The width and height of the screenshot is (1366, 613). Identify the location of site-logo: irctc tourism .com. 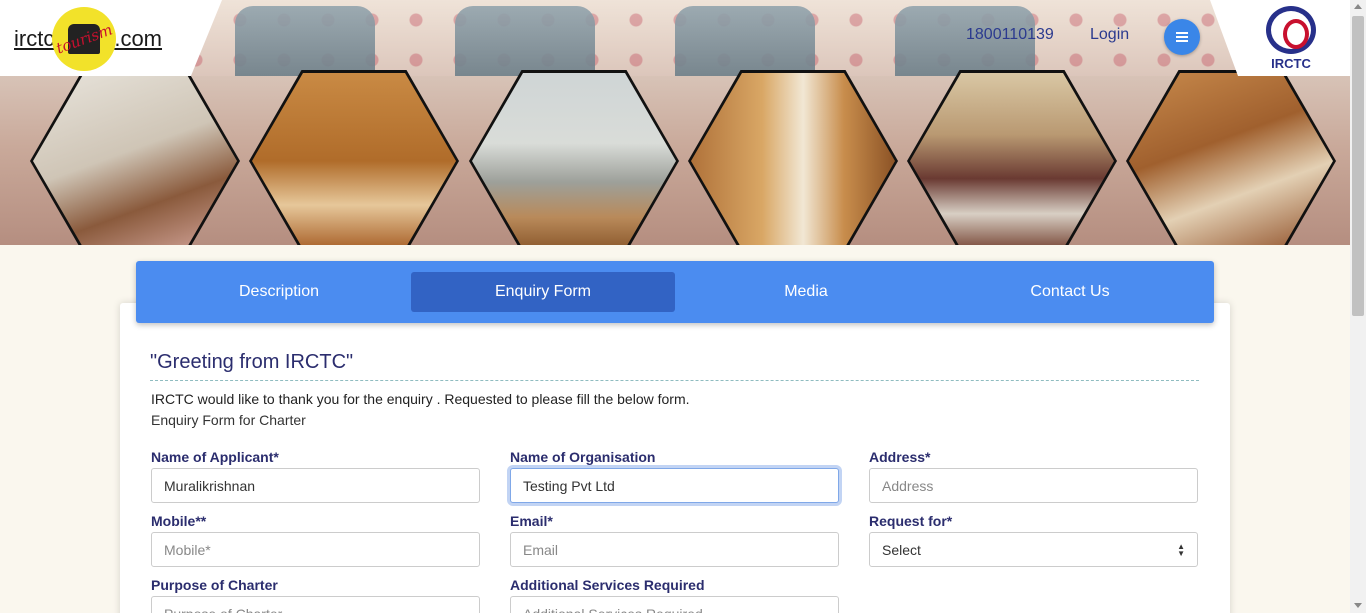
(88, 39).